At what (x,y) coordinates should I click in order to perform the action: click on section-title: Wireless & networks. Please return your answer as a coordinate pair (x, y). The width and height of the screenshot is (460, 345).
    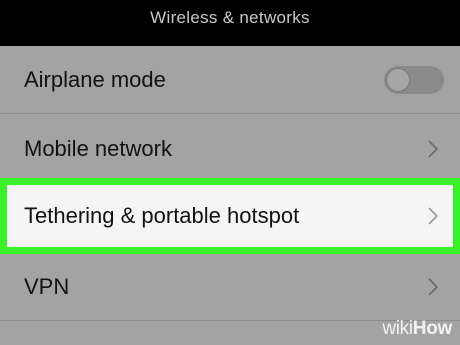
    Looking at the image, I should click on (230, 17).